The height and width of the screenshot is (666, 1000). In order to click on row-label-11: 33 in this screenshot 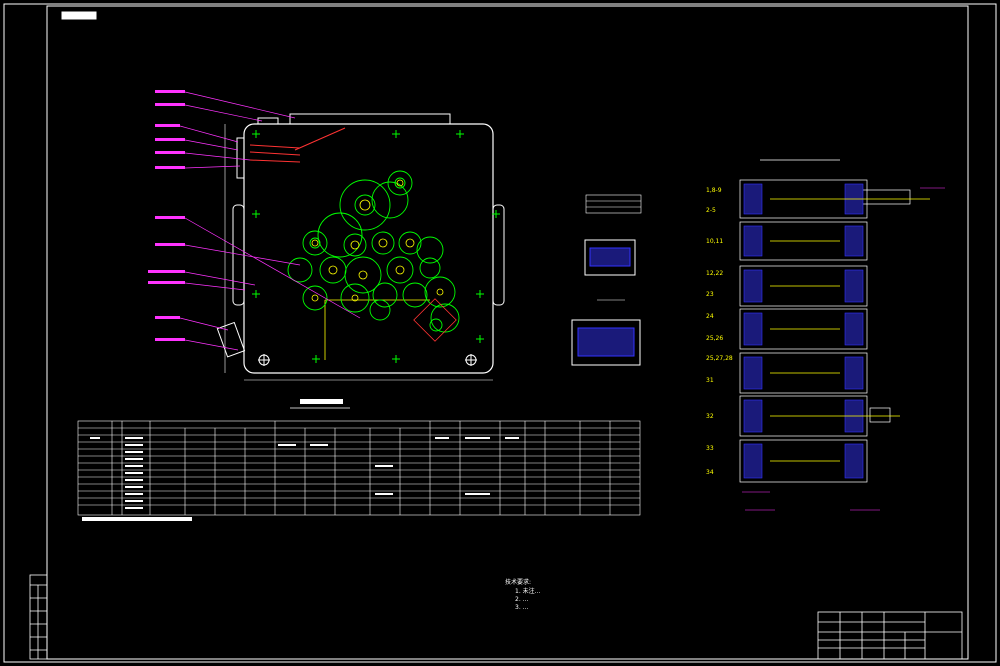, I will do `click(710, 448)`.